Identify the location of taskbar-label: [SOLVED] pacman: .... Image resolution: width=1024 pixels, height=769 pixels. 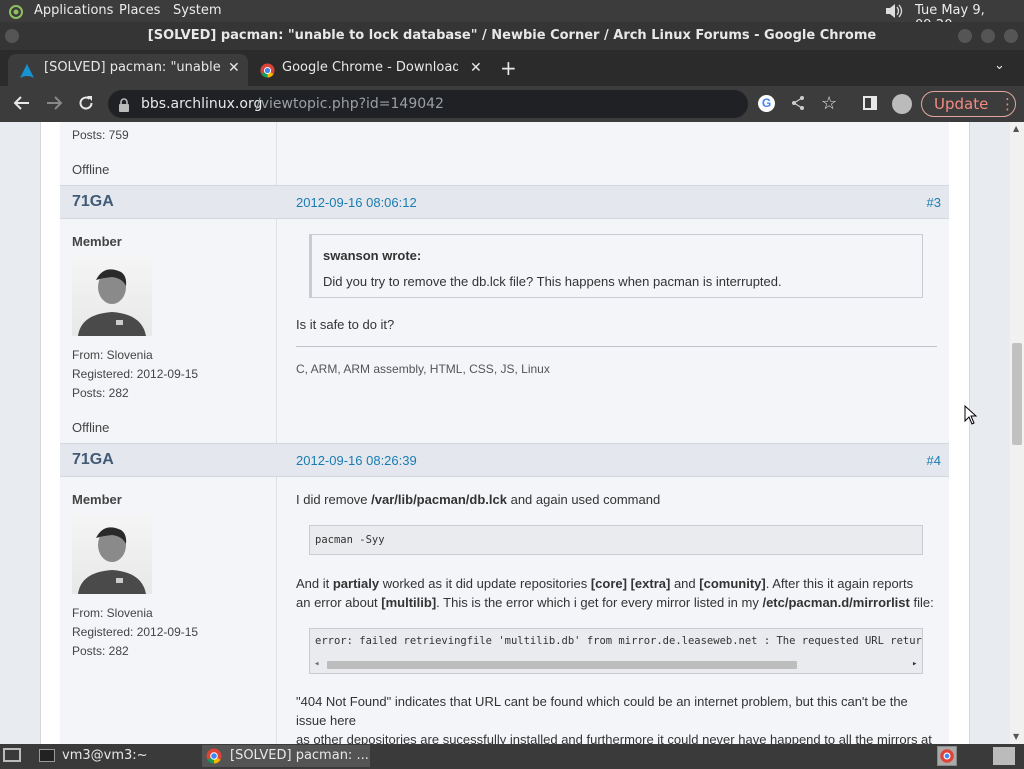
(299, 755).